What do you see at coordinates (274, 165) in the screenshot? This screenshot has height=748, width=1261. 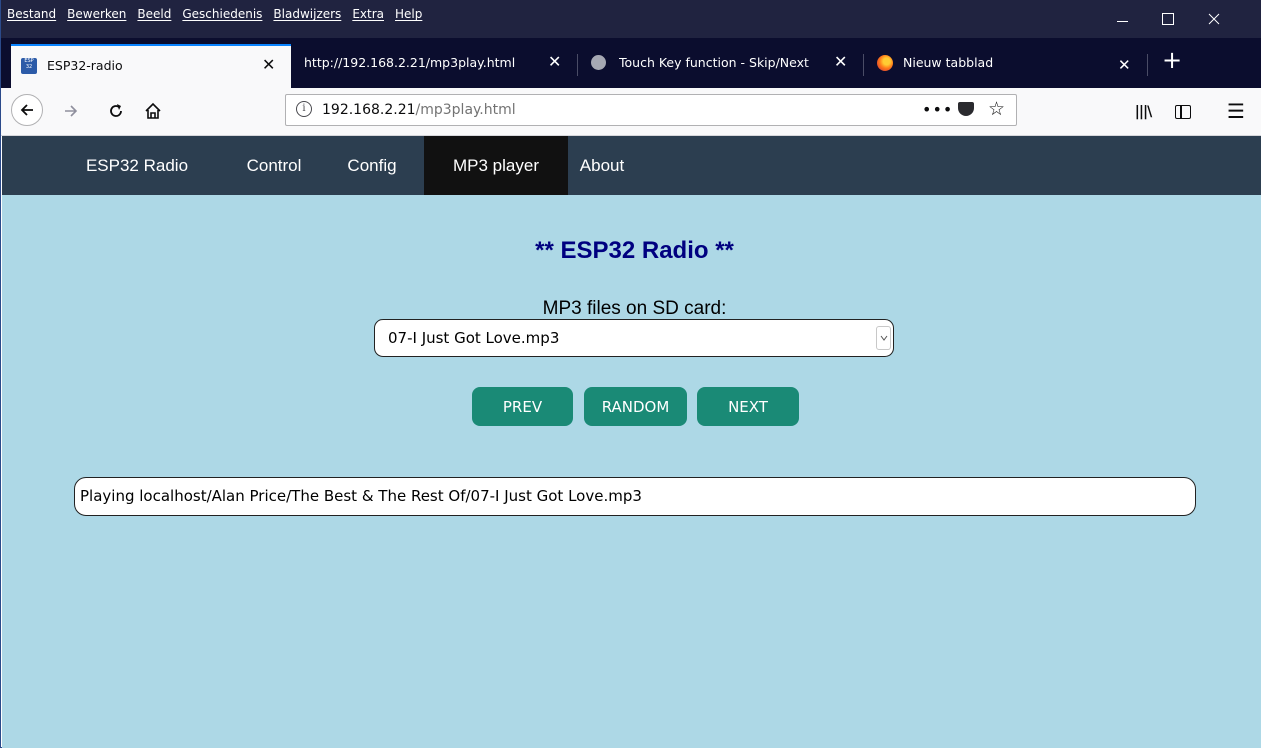 I see `nav-control: Control` at bounding box center [274, 165].